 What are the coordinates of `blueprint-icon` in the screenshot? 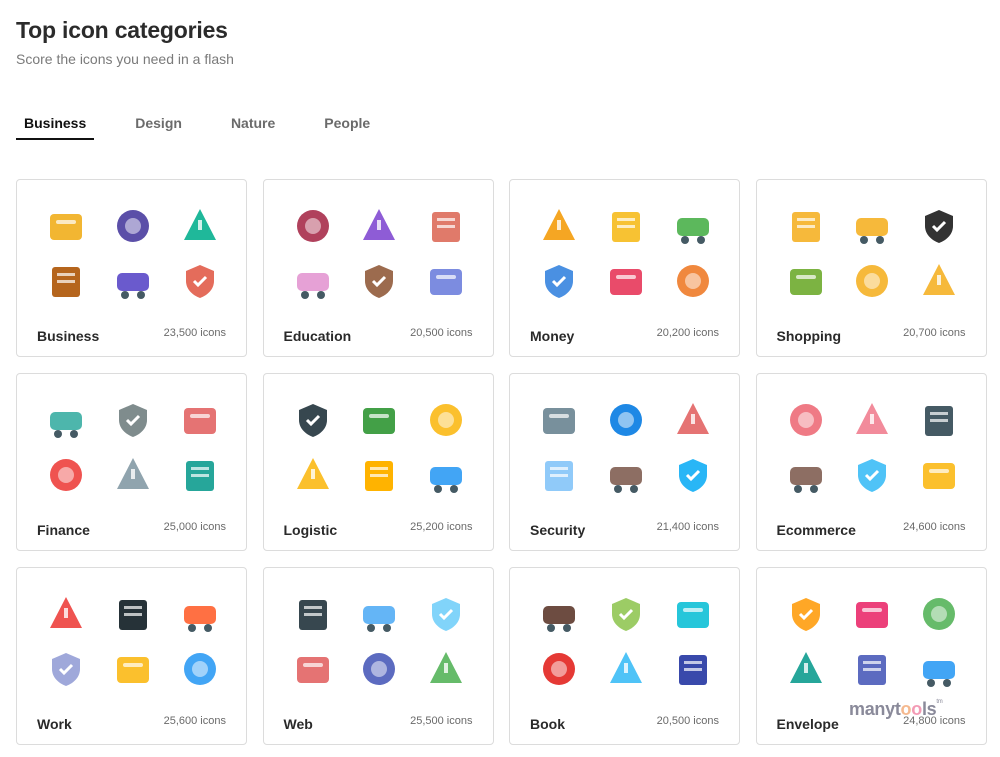 It's located at (133, 474).